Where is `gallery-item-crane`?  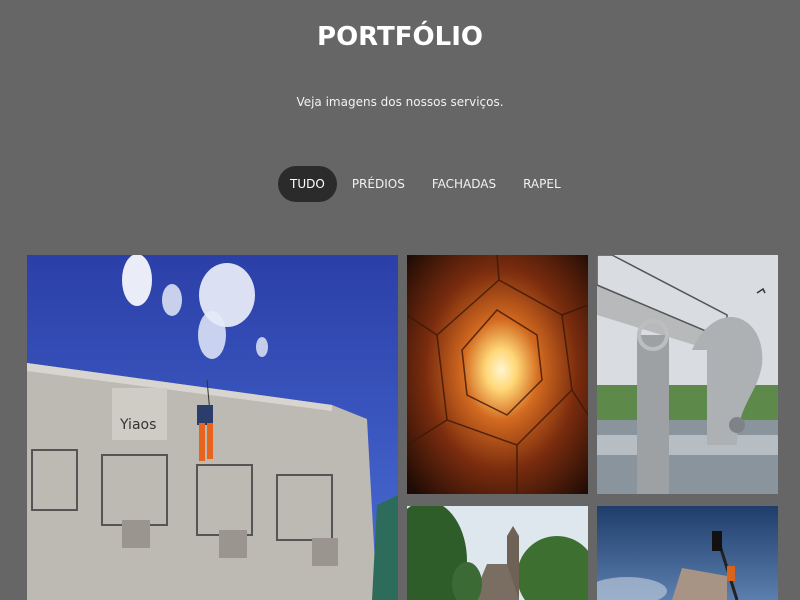
gallery-item-crane is located at coordinates (687, 553).